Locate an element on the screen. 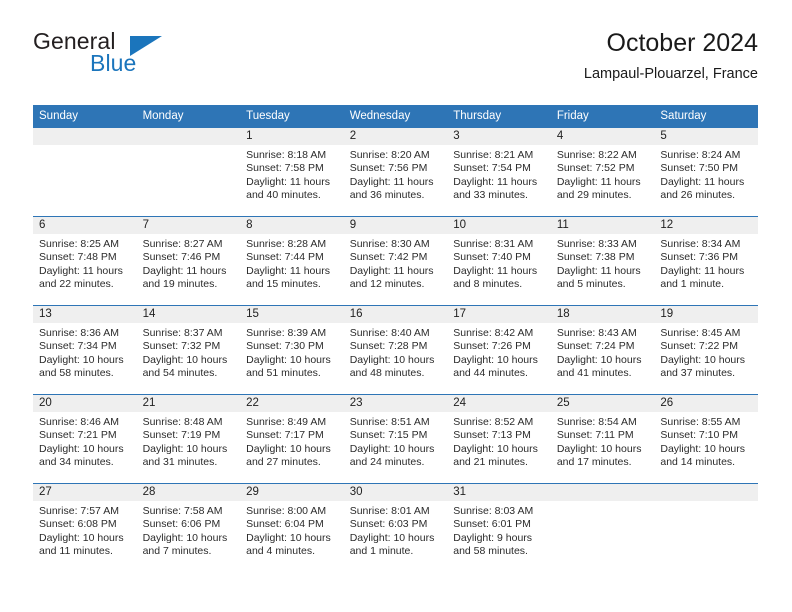 Image resolution: width=792 pixels, height=612 pixels. sunrise-text: Sunrise: 8:22 AM is located at coordinates (596, 155).